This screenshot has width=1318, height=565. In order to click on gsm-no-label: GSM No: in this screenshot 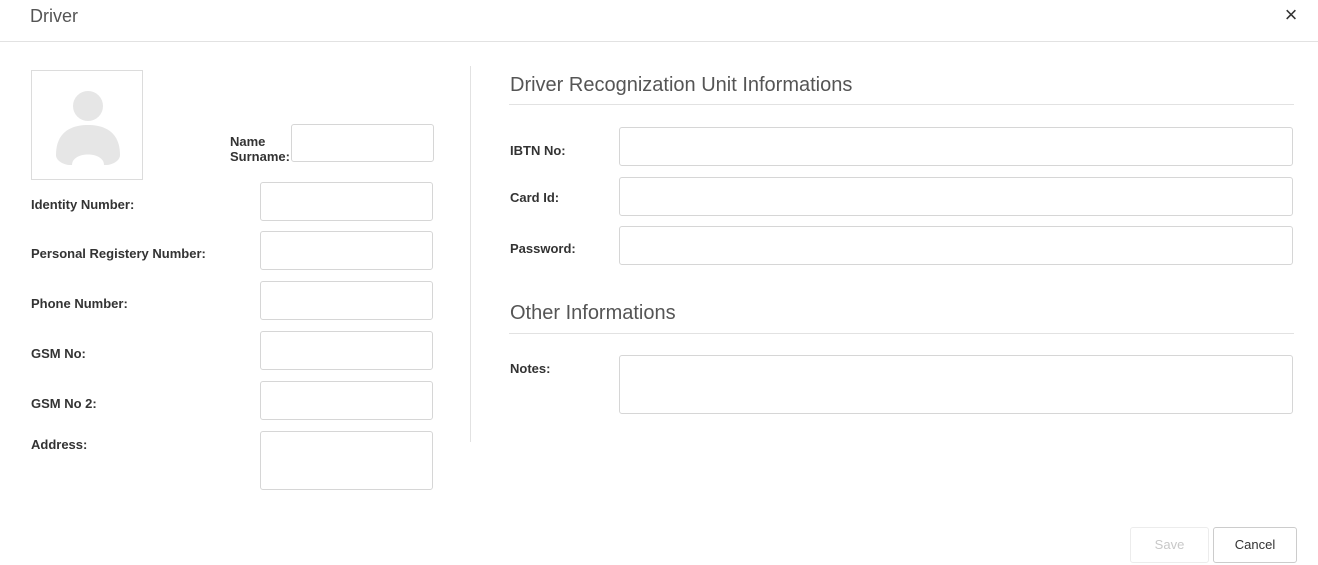, I will do `click(58, 353)`.